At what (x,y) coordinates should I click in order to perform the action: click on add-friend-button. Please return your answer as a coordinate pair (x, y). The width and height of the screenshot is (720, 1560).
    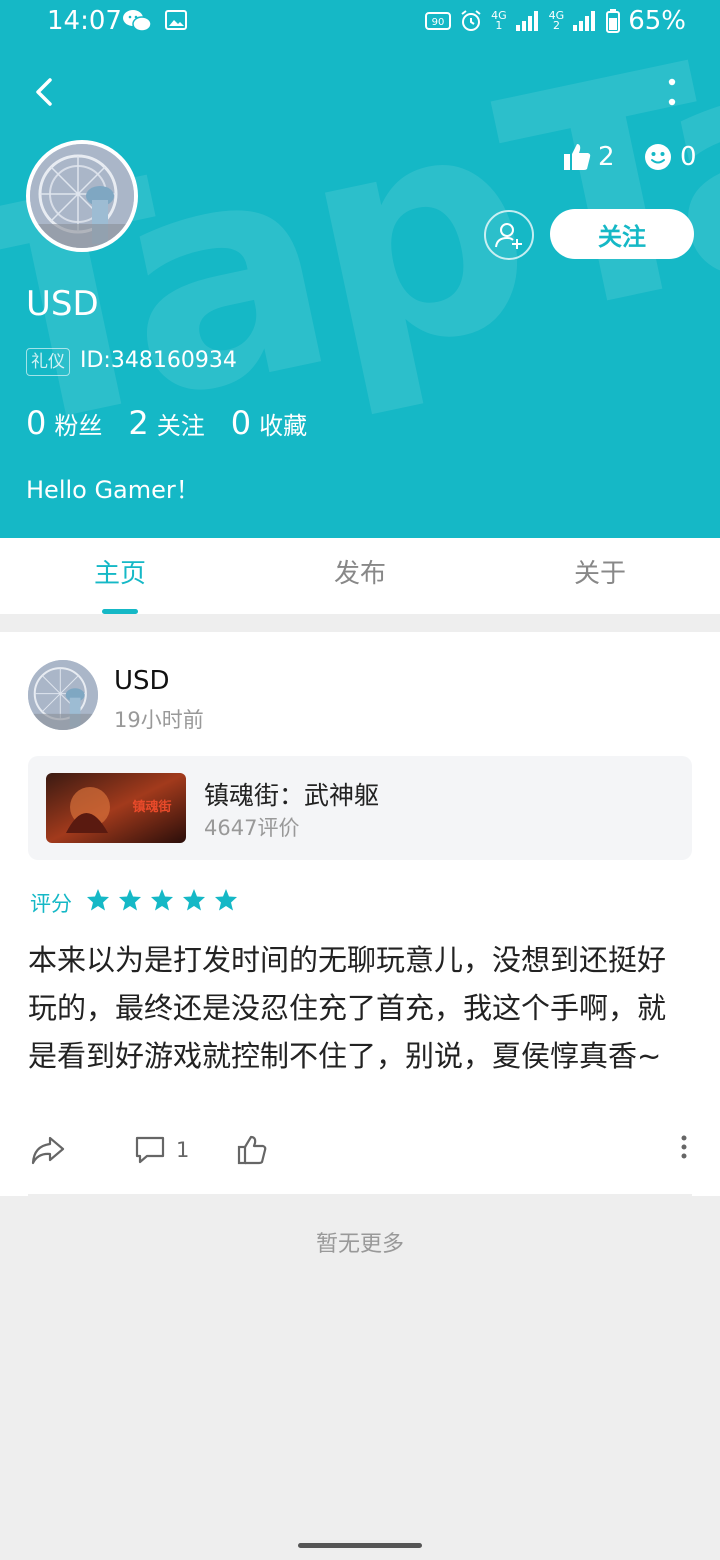
    Looking at the image, I should click on (509, 235).